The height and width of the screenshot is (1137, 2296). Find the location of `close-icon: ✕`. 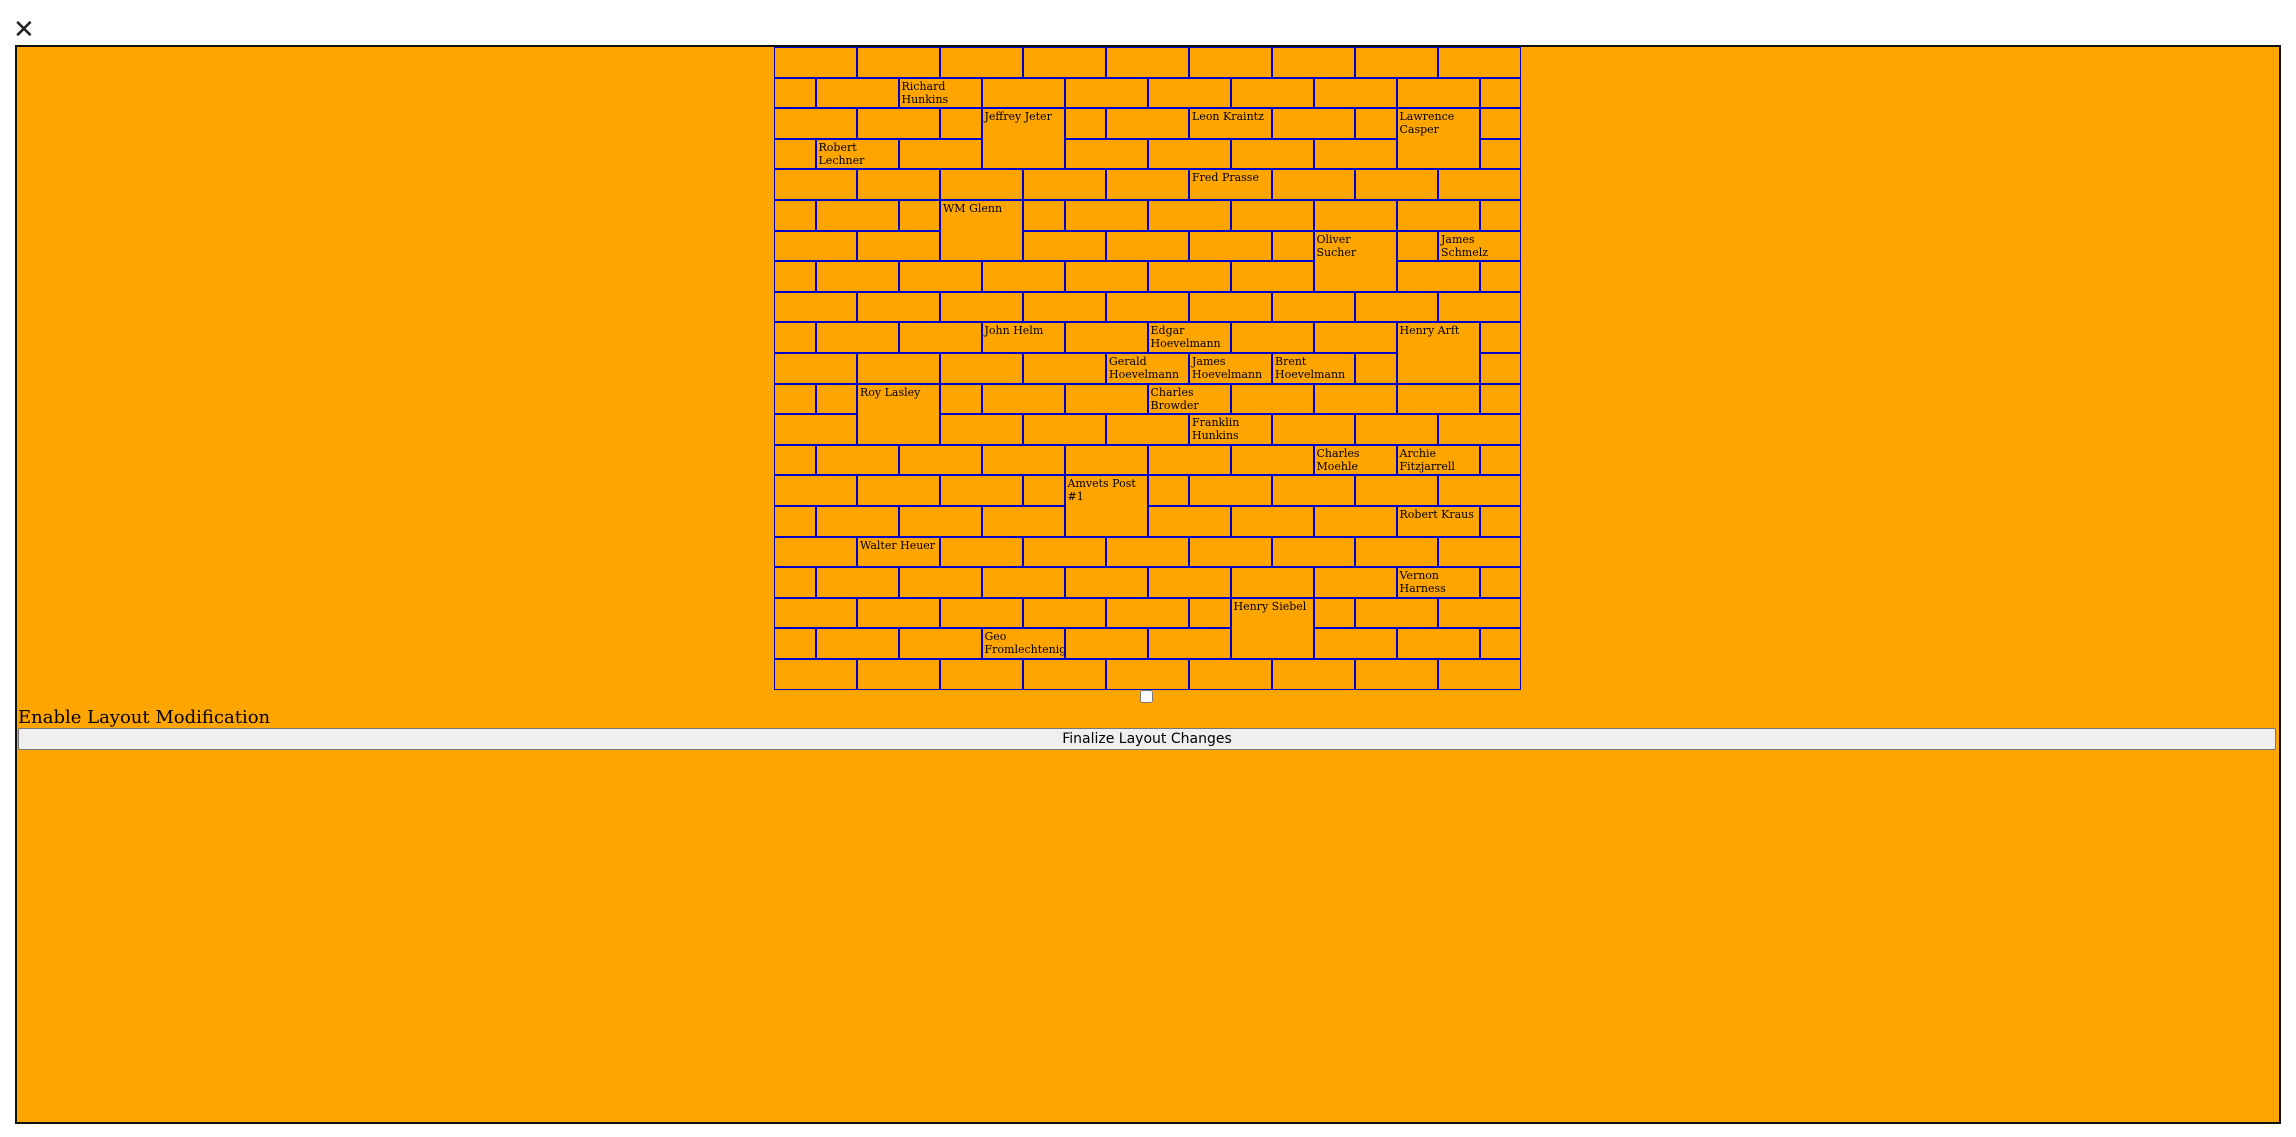

close-icon: ✕ is located at coordinates (29, 30).